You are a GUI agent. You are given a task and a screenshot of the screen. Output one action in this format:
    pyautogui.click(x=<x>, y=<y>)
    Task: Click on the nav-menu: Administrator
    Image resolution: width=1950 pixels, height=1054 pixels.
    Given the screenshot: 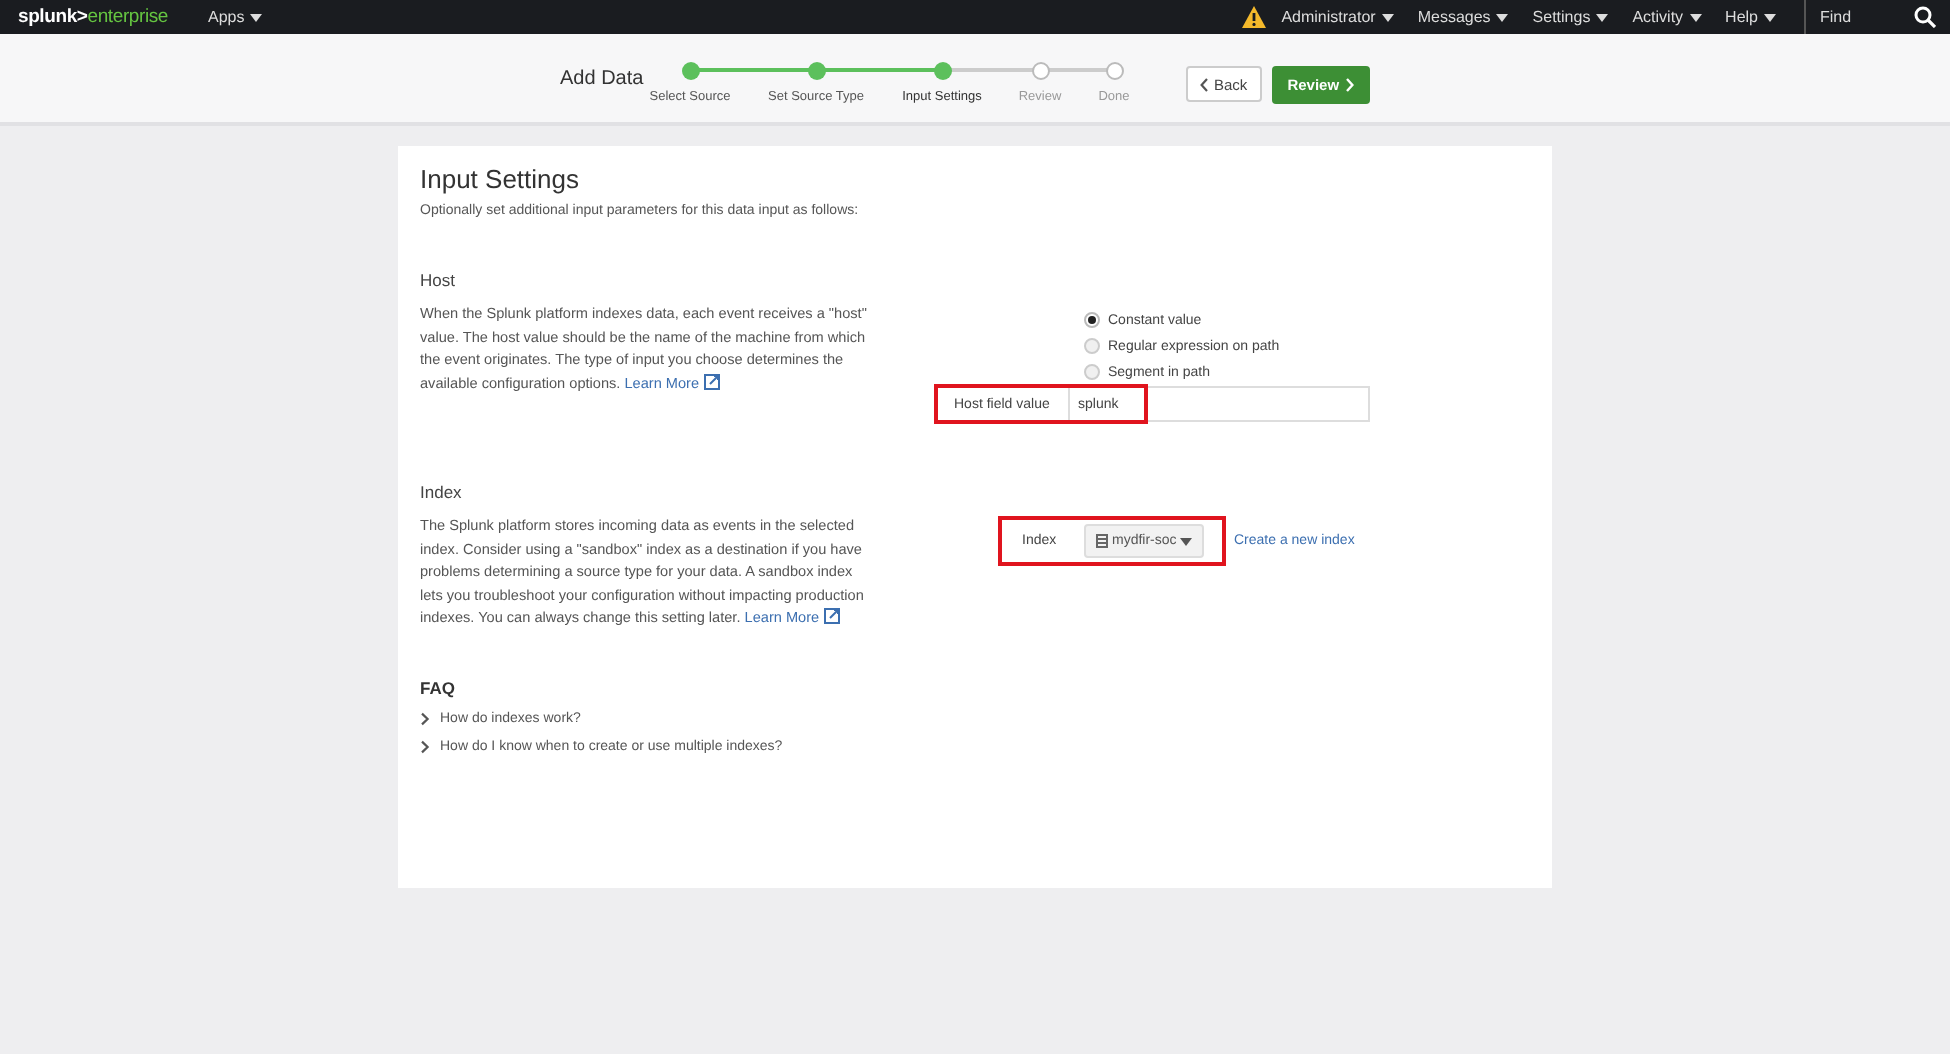 What is the action you would take?
    pyautogui.click(x=1337, y=17)
    